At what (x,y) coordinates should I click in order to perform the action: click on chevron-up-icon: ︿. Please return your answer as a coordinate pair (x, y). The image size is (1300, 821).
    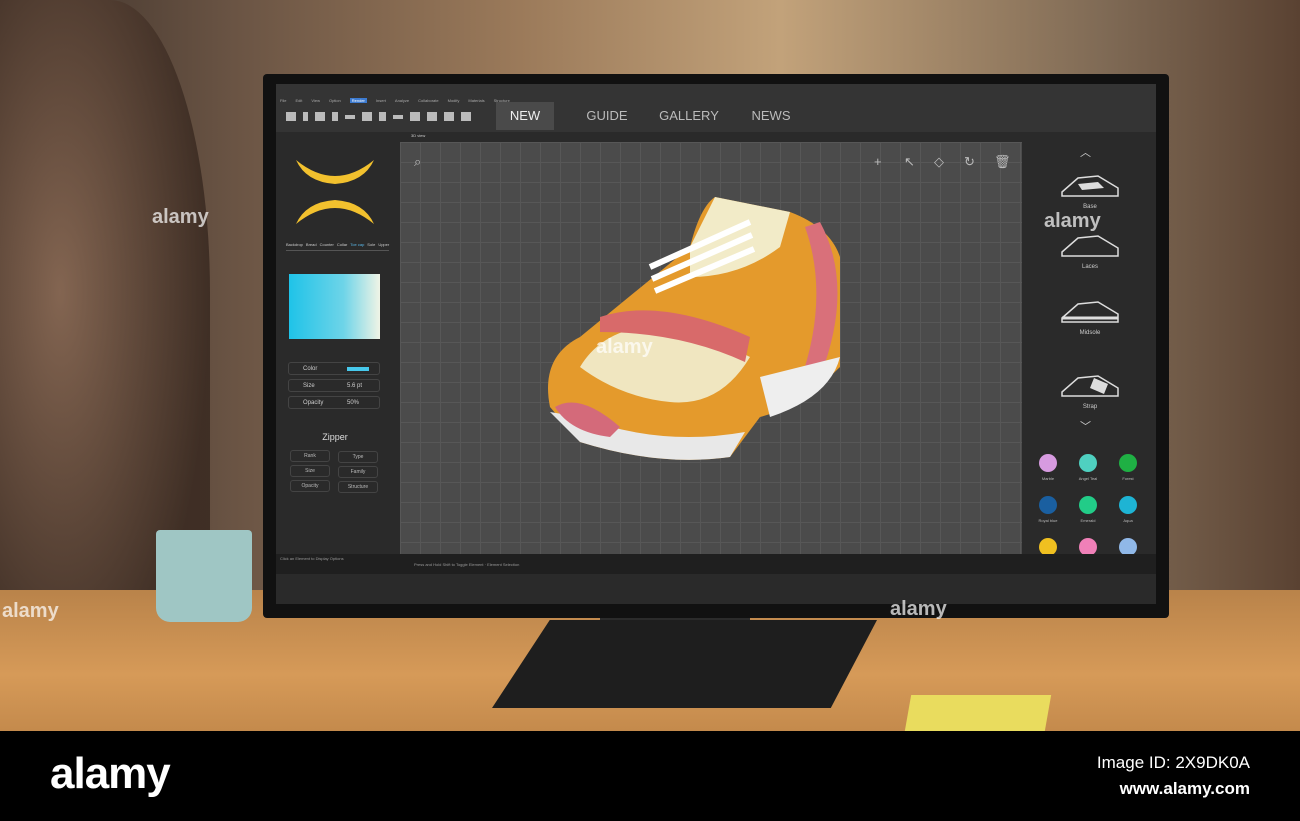
    Looking at the image, I should click on (1085, 152).